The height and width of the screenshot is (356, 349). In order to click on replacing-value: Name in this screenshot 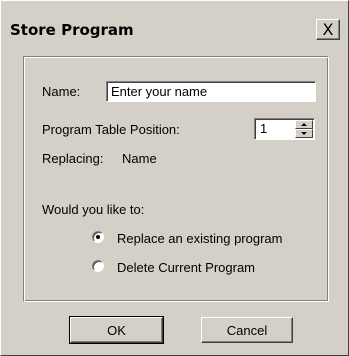, I will do `click(139, 158)`.